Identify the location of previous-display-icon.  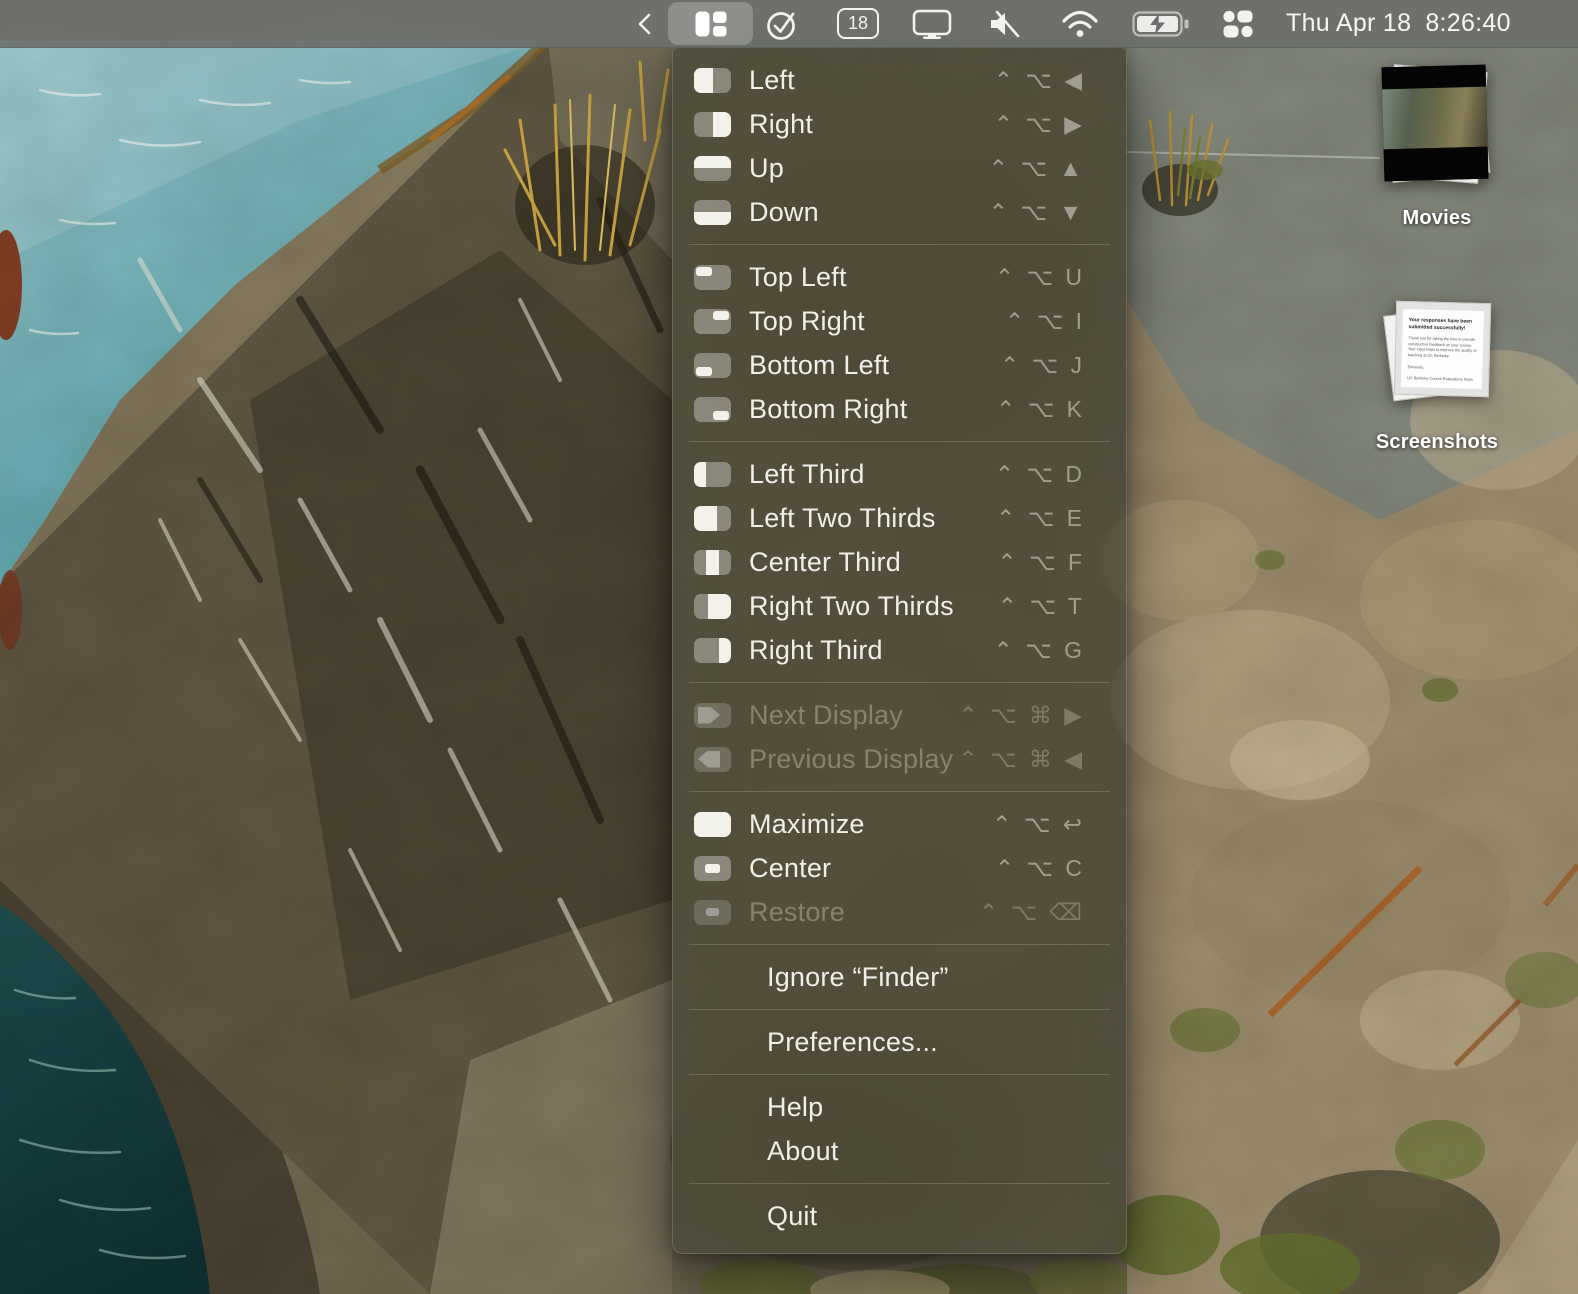
(712, 759).